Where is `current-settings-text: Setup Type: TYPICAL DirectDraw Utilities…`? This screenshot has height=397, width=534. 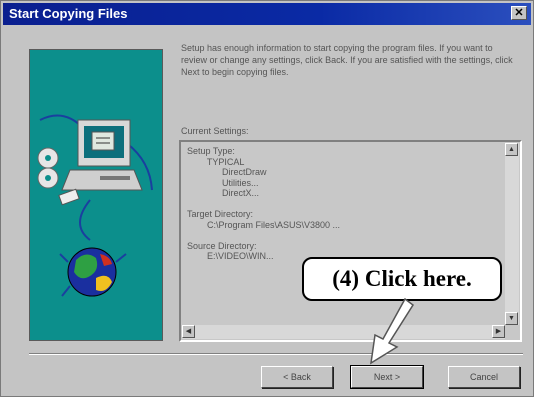 current-settings-text: Setup Type: TYPICAL DirectDraw Utilities… is located at coordinates (263, 204).